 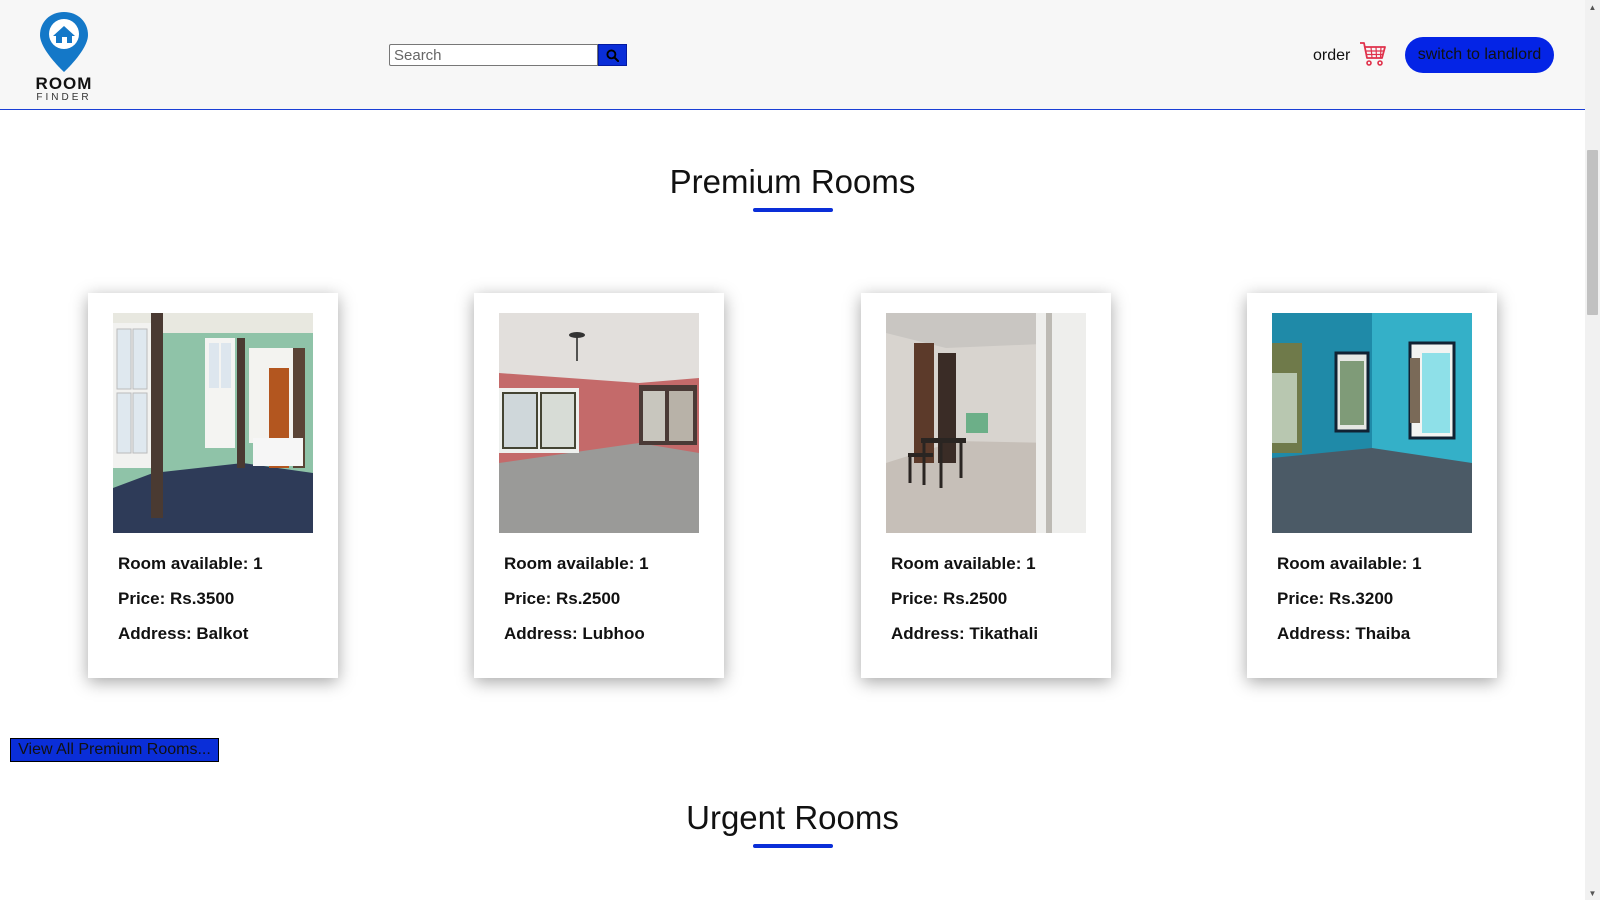 What do you see at coordinates (792, 55) in the screenshot?
I see `navbar: ROOM FINDER order switch to landlord` at bounding box center [792, 55].